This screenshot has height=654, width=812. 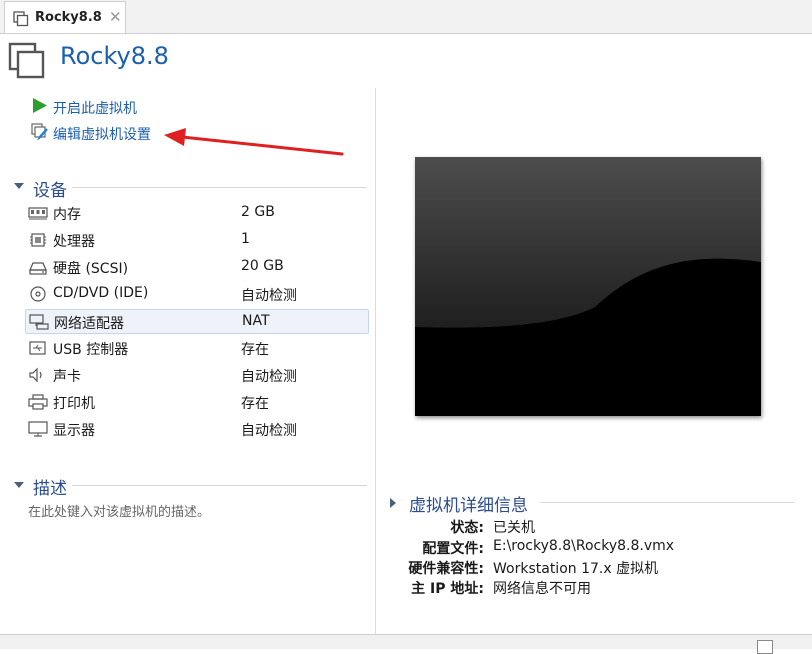 What do you see at coordinates (765, 647) in the screenshot?
I see `status-indicator-icon` at bounding box center [765, 647].